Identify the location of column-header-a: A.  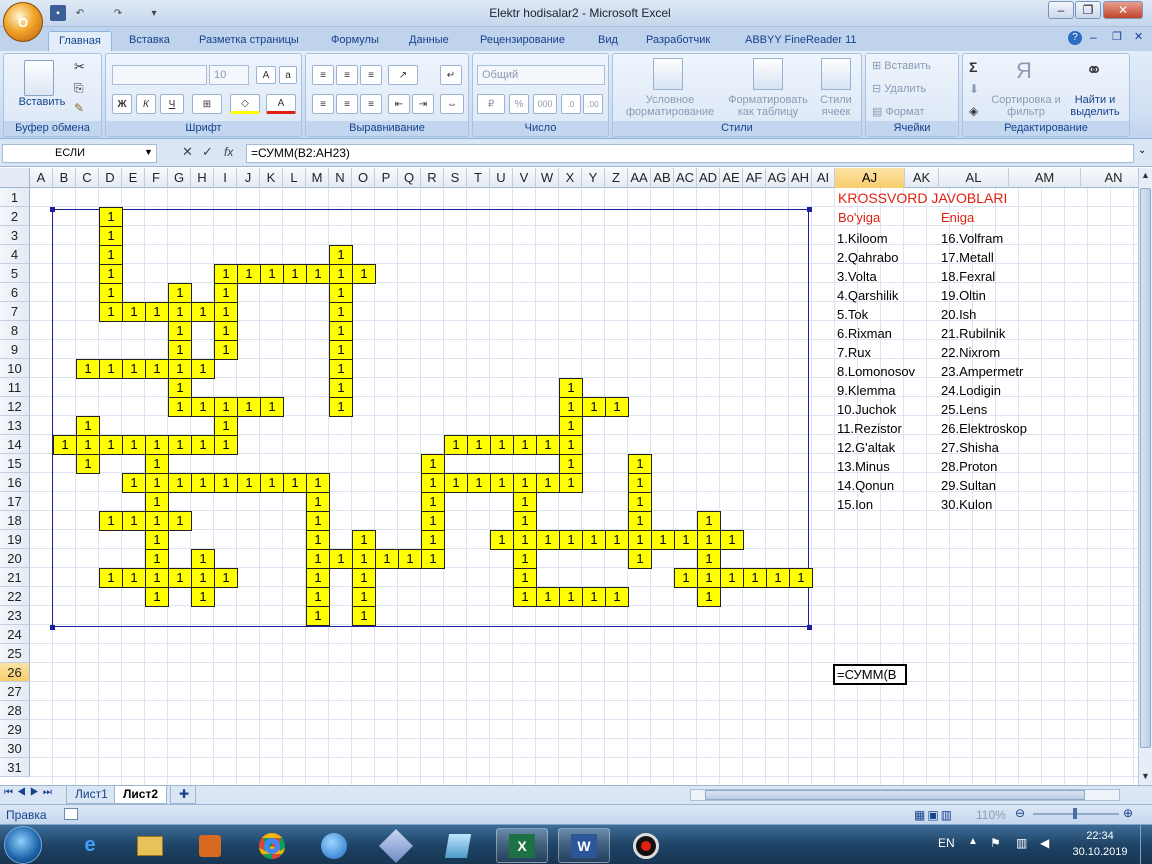
(41, 178).